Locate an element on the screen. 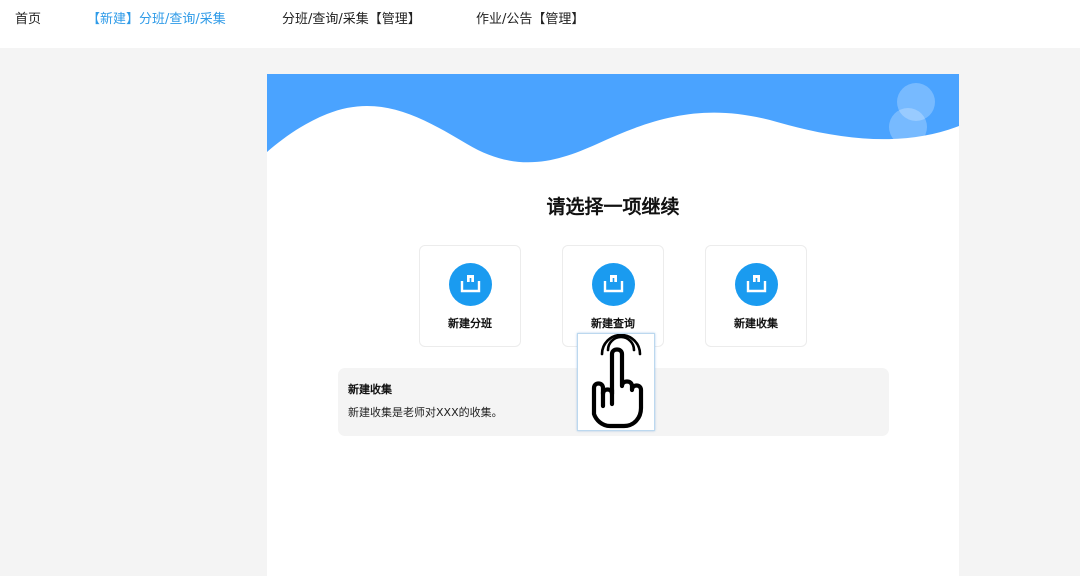 This screenshot has width=1080, height=576. card-new-class: 新建分班 is located at coordinates (470, 296).